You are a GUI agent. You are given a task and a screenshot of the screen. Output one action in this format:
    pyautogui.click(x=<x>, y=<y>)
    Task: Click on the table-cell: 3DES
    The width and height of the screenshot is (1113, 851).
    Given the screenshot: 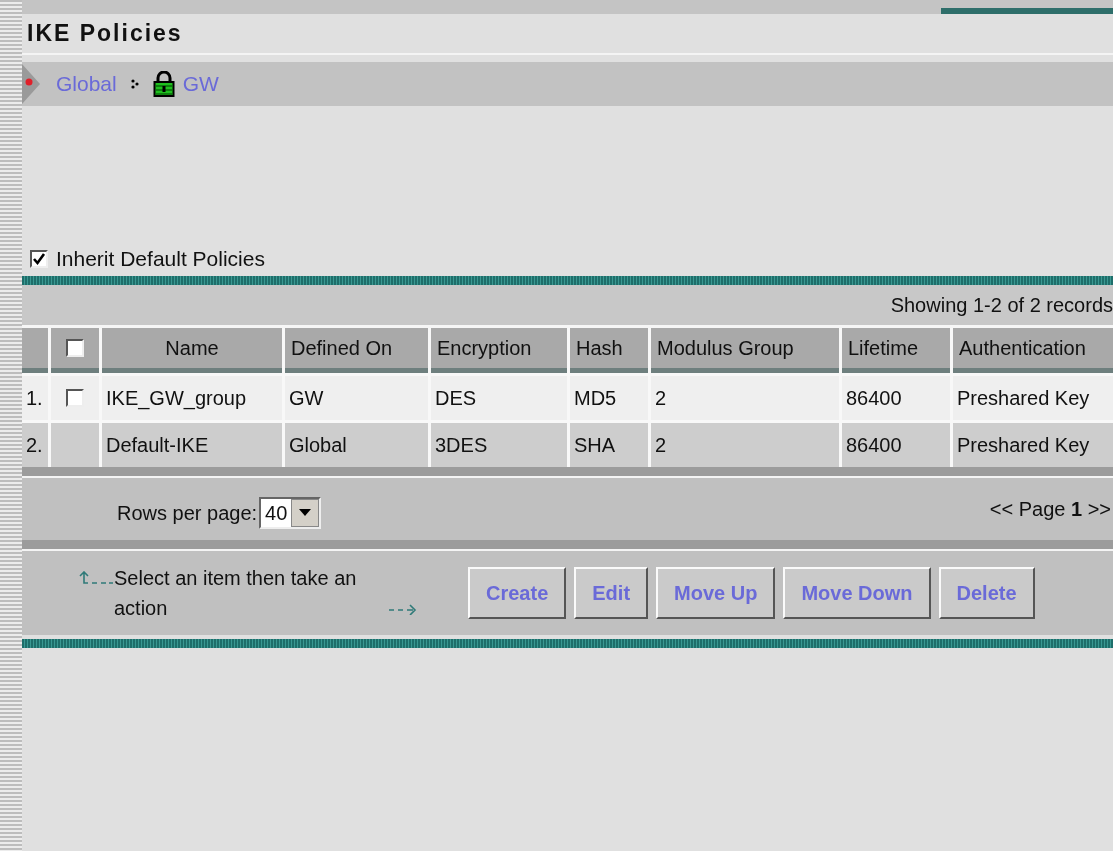 What is the action you would take?
    pyautogui.click(x=499, y=445)
    